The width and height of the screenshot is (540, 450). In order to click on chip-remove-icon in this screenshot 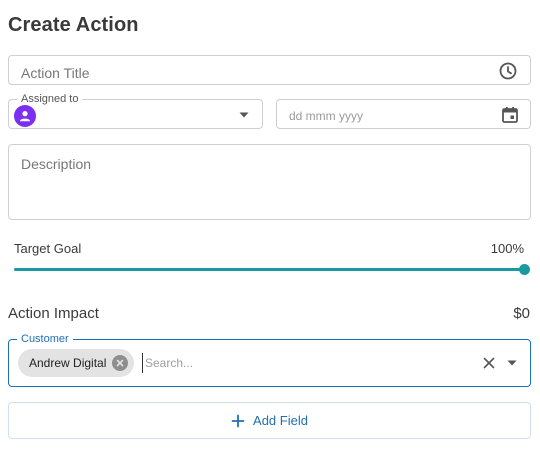, I will do `click(120, 363)`.